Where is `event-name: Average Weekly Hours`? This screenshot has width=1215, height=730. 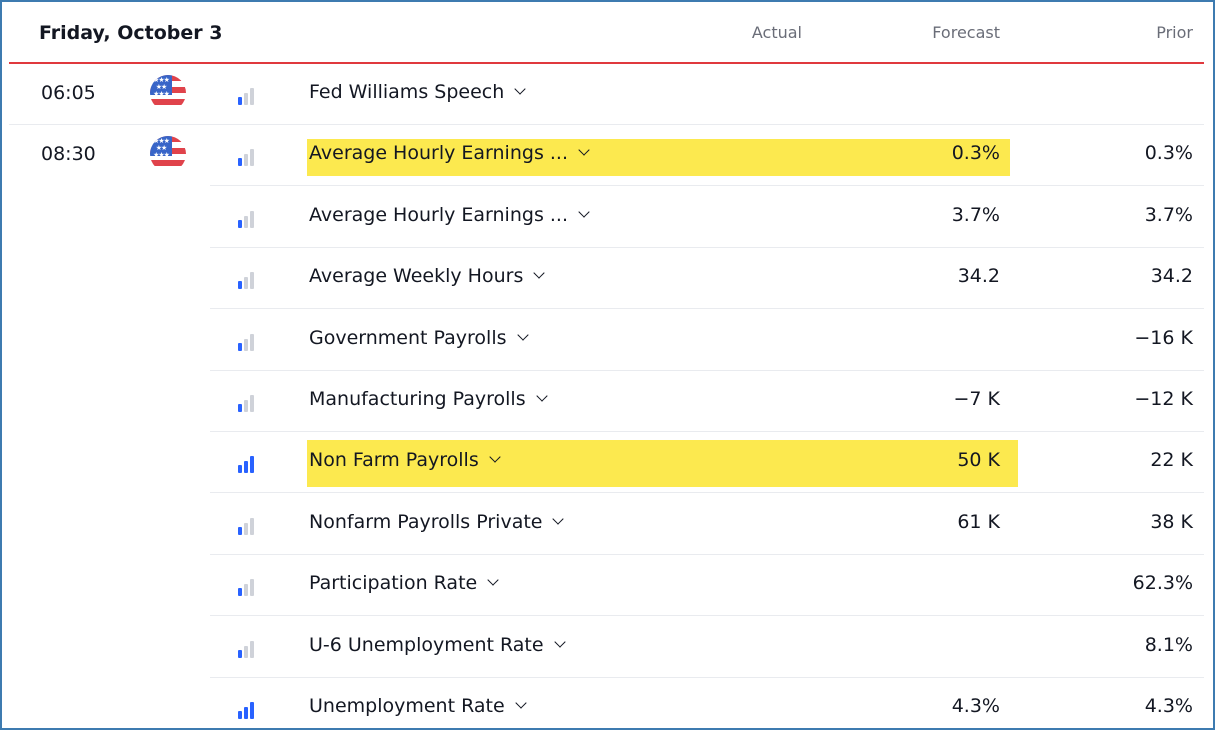 event-name: Average Weekly Hours is located at coordinates (427, 276).